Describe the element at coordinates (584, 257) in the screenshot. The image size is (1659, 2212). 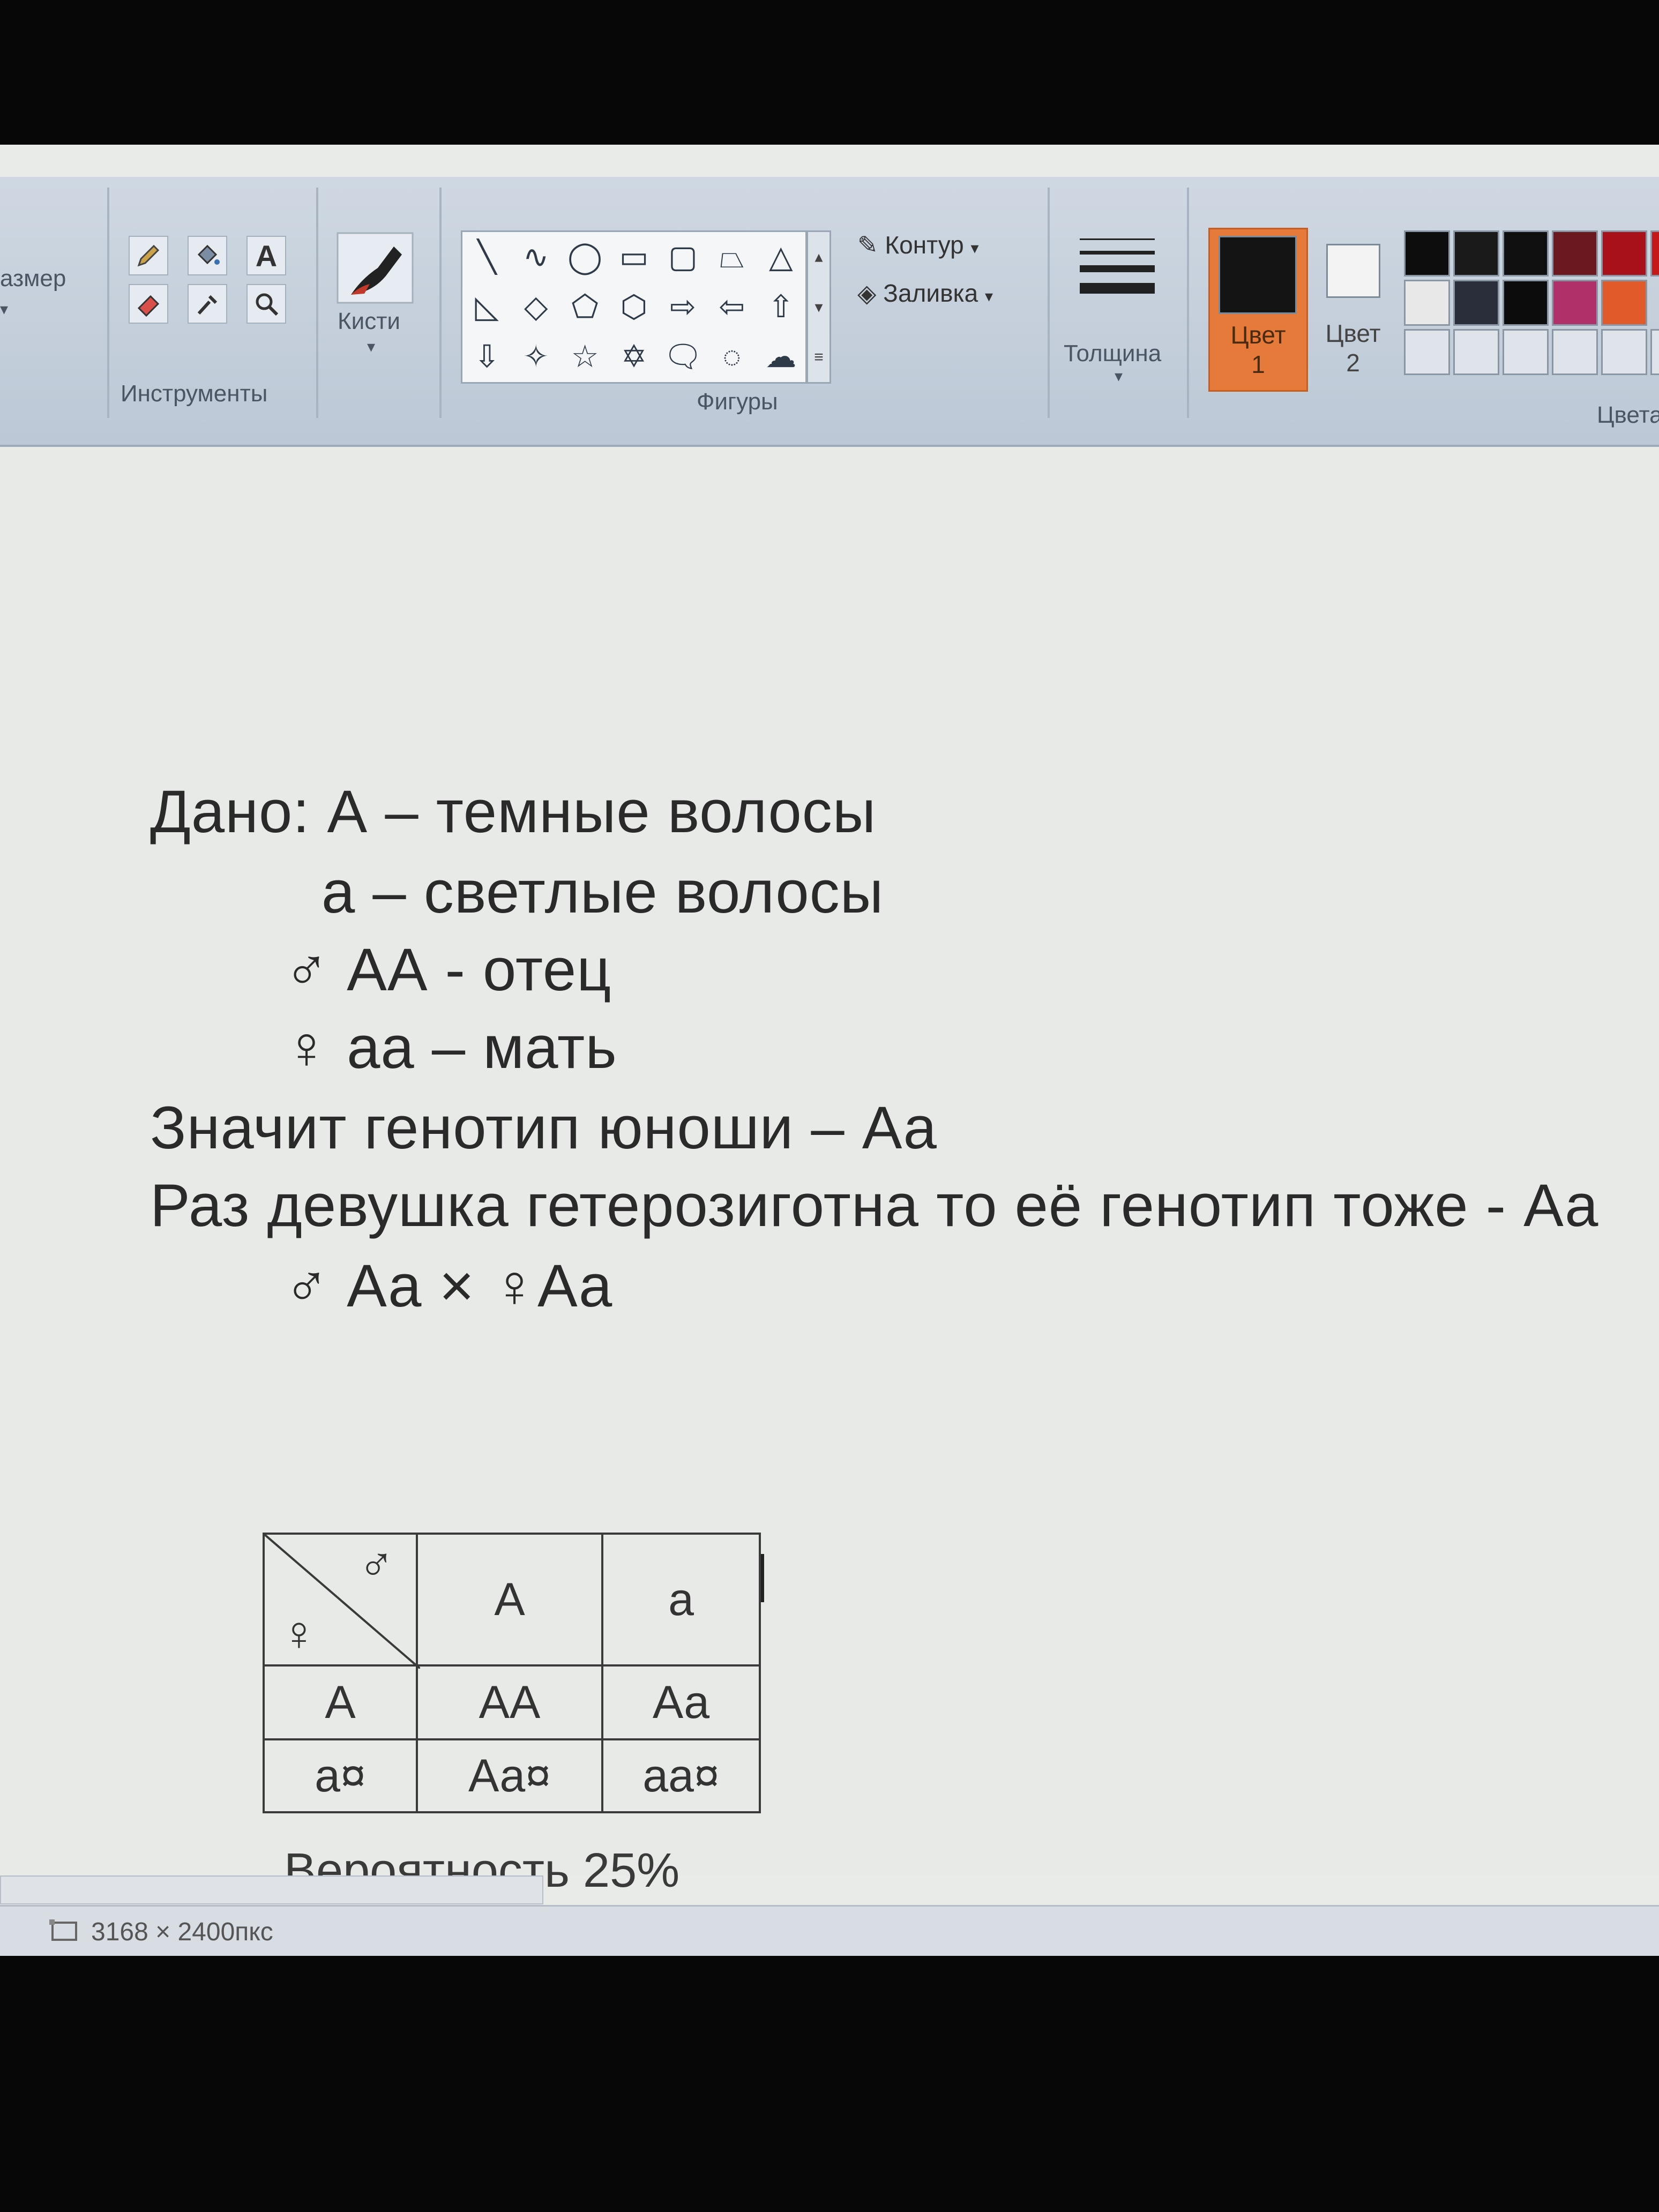
I see `oval-shape-icon: ◯` at that location.